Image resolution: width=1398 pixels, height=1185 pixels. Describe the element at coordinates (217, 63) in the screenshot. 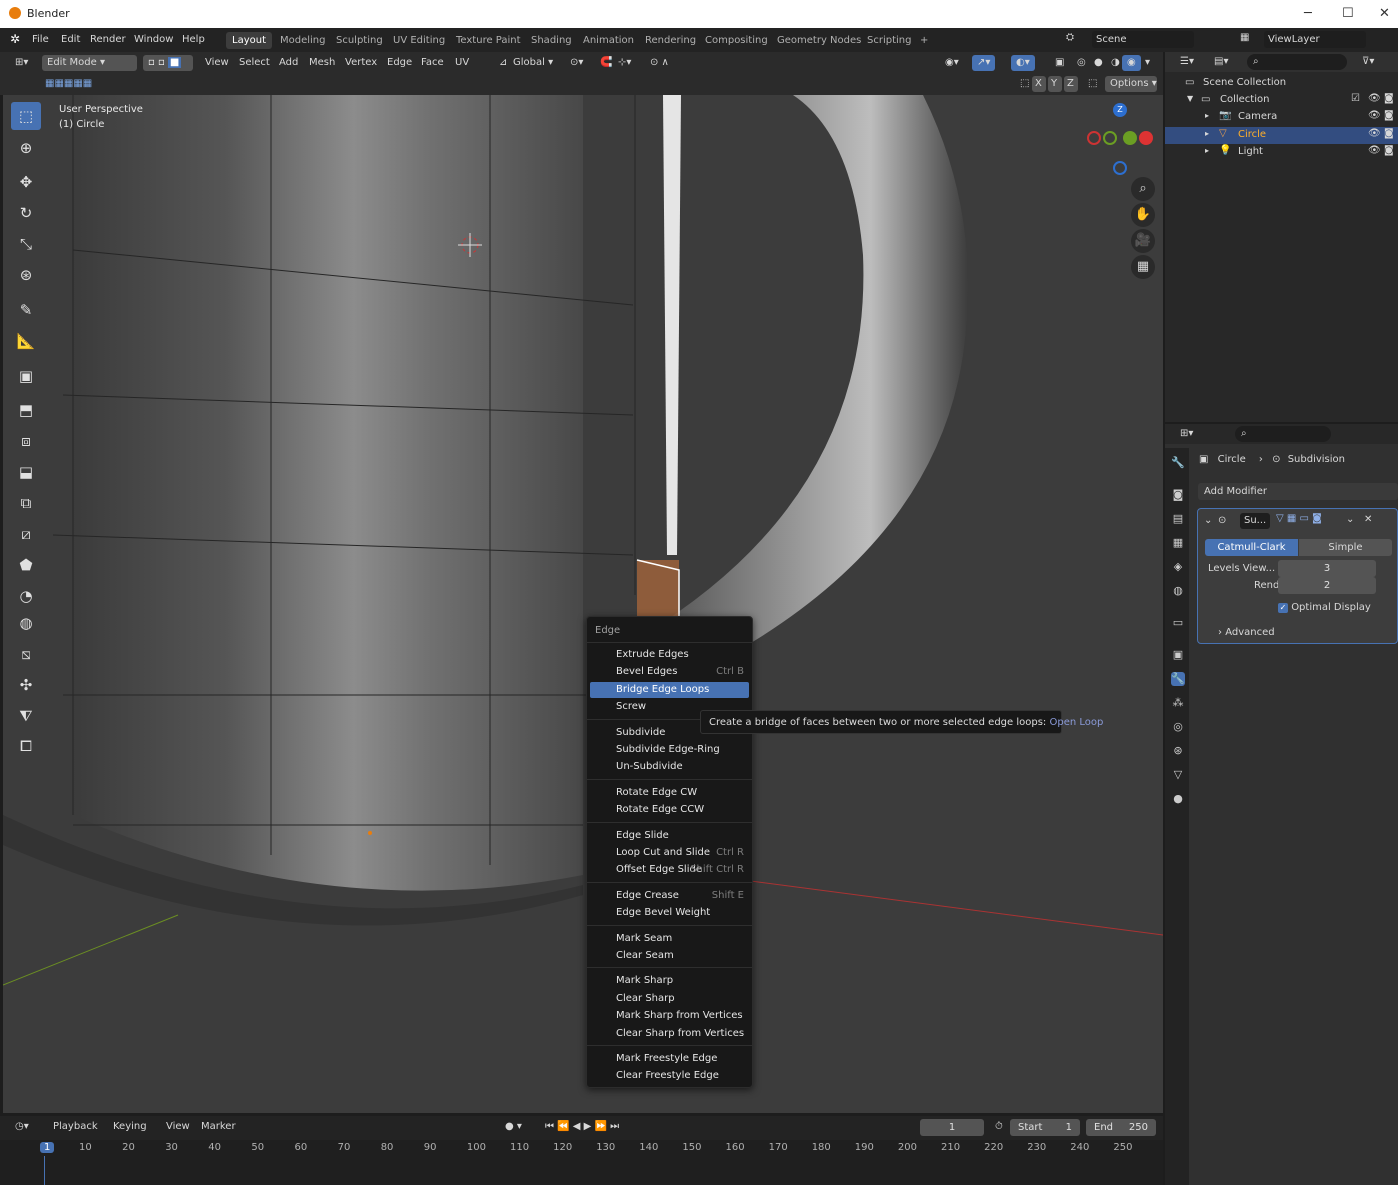

I see `viewport-menu-view: View` at that location.